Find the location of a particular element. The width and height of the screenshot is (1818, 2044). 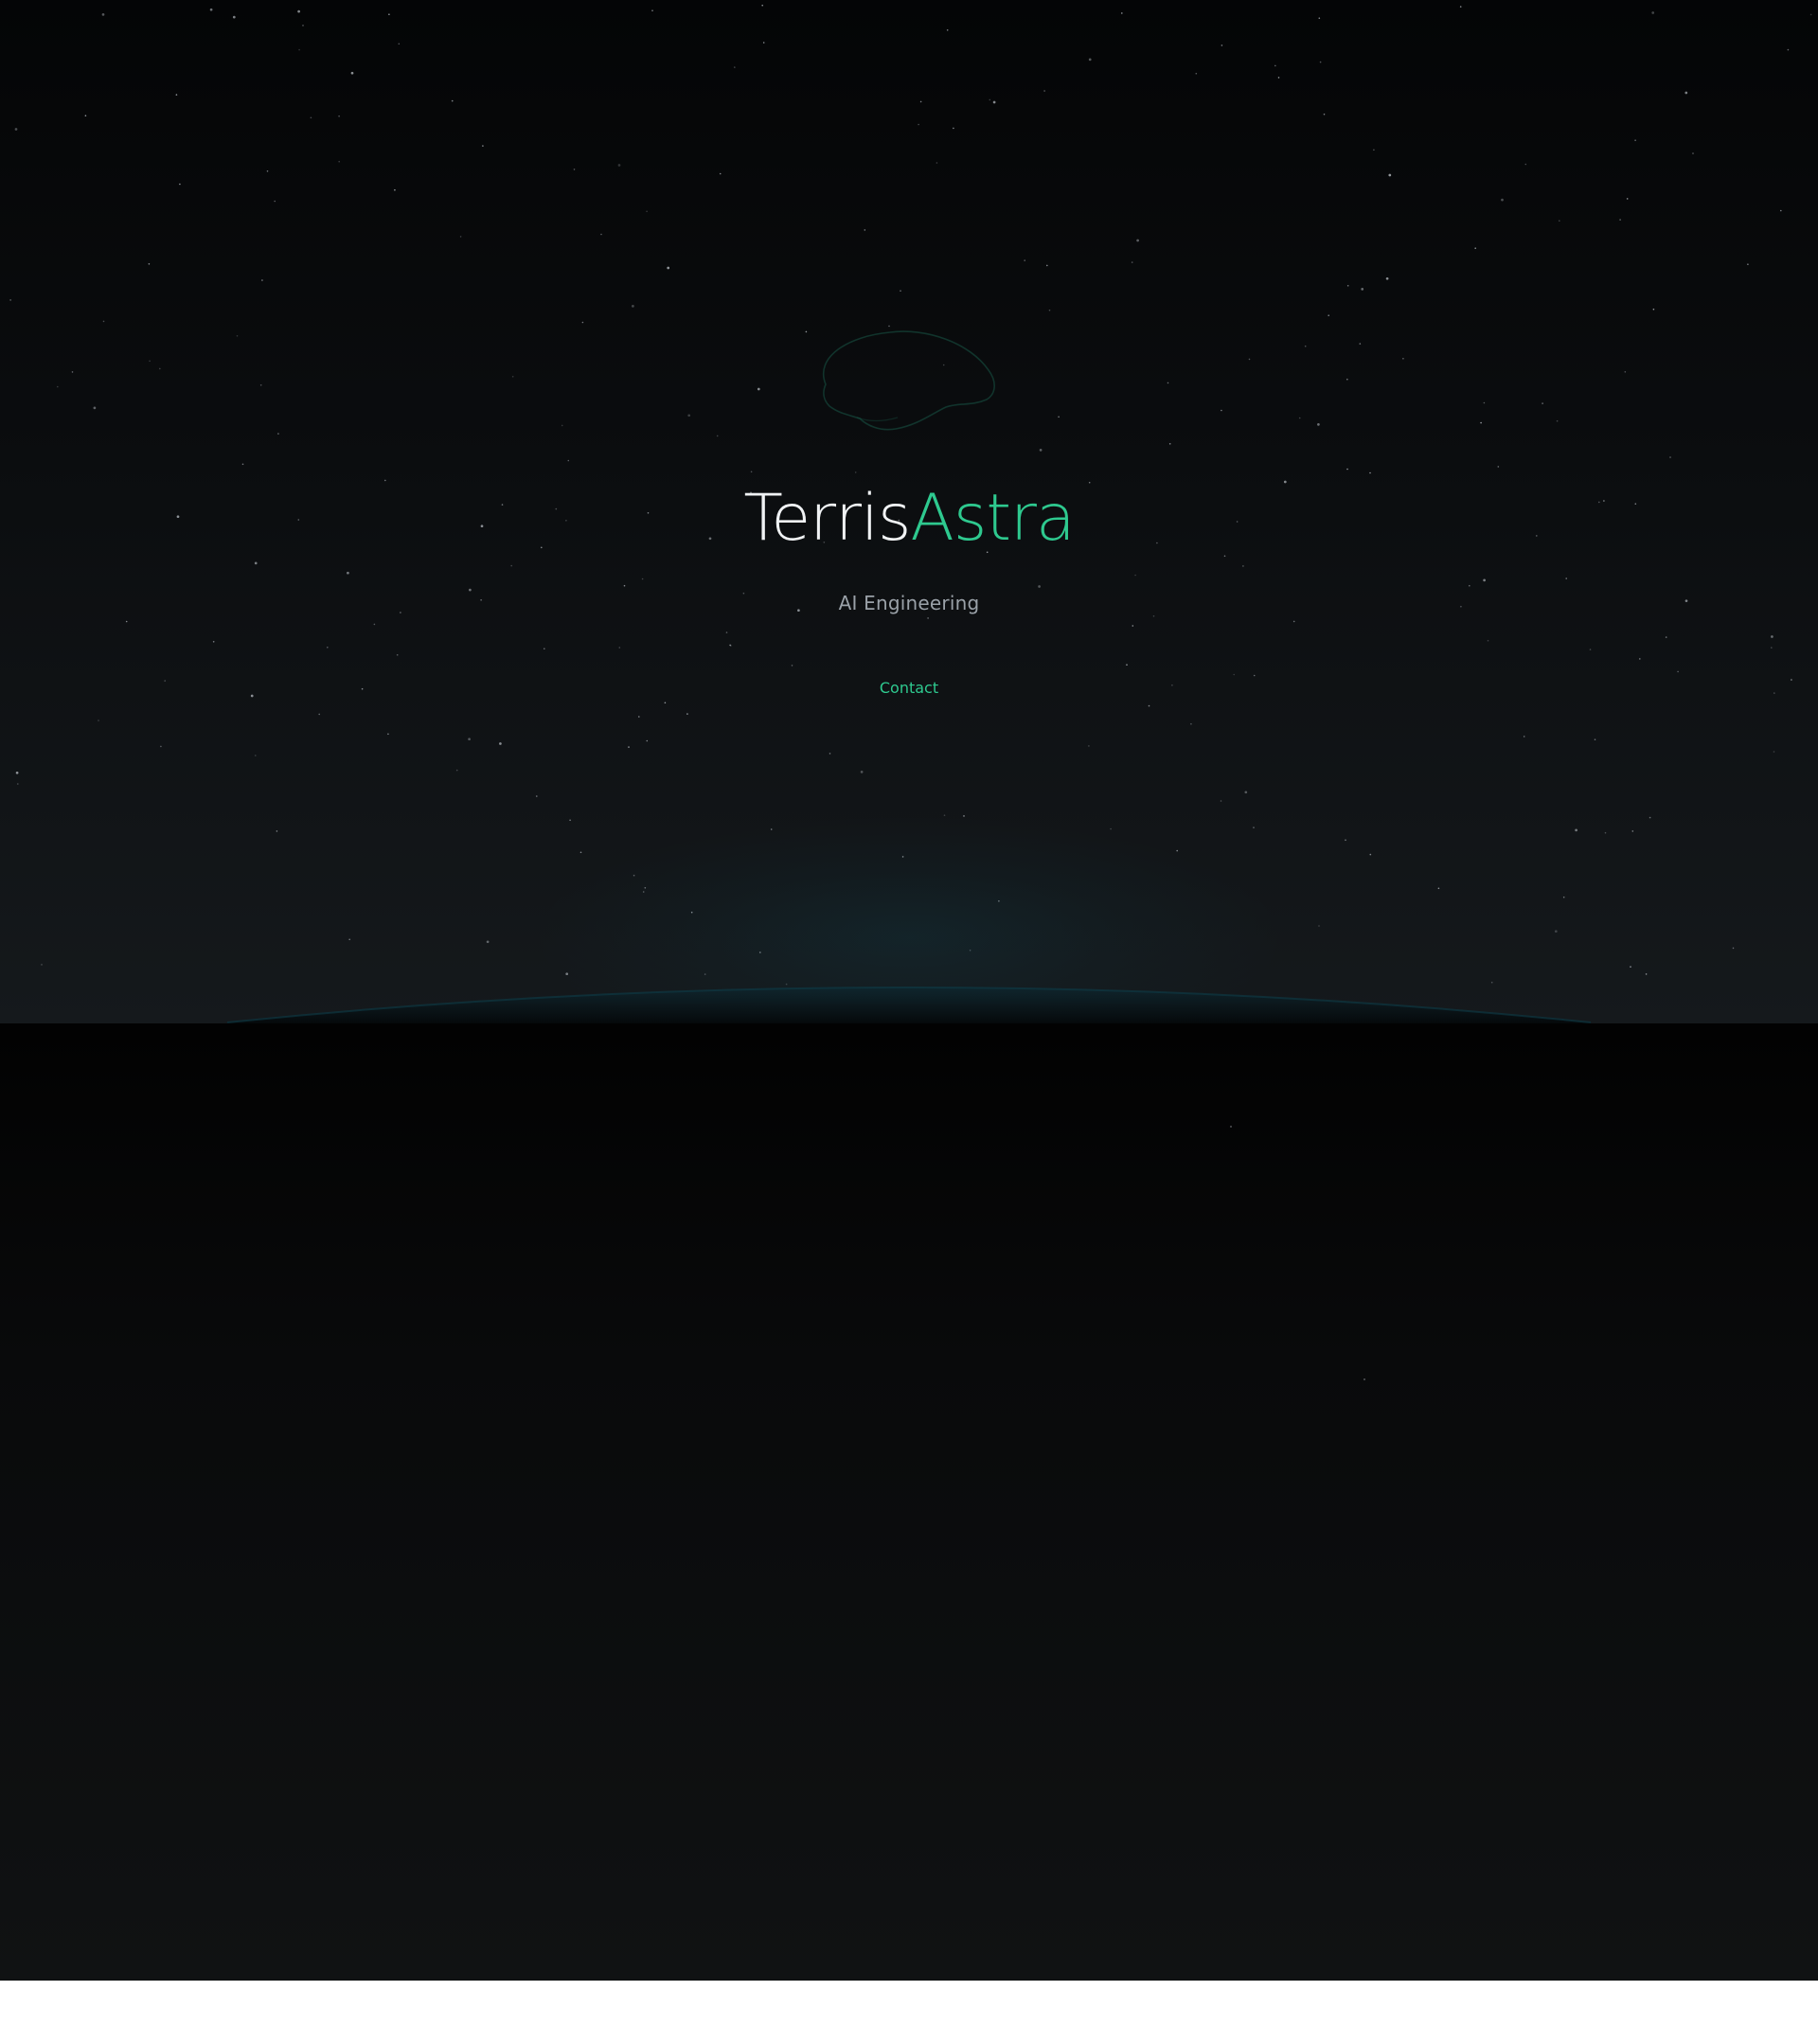

brain-icon is located at coordinates (909, 380).